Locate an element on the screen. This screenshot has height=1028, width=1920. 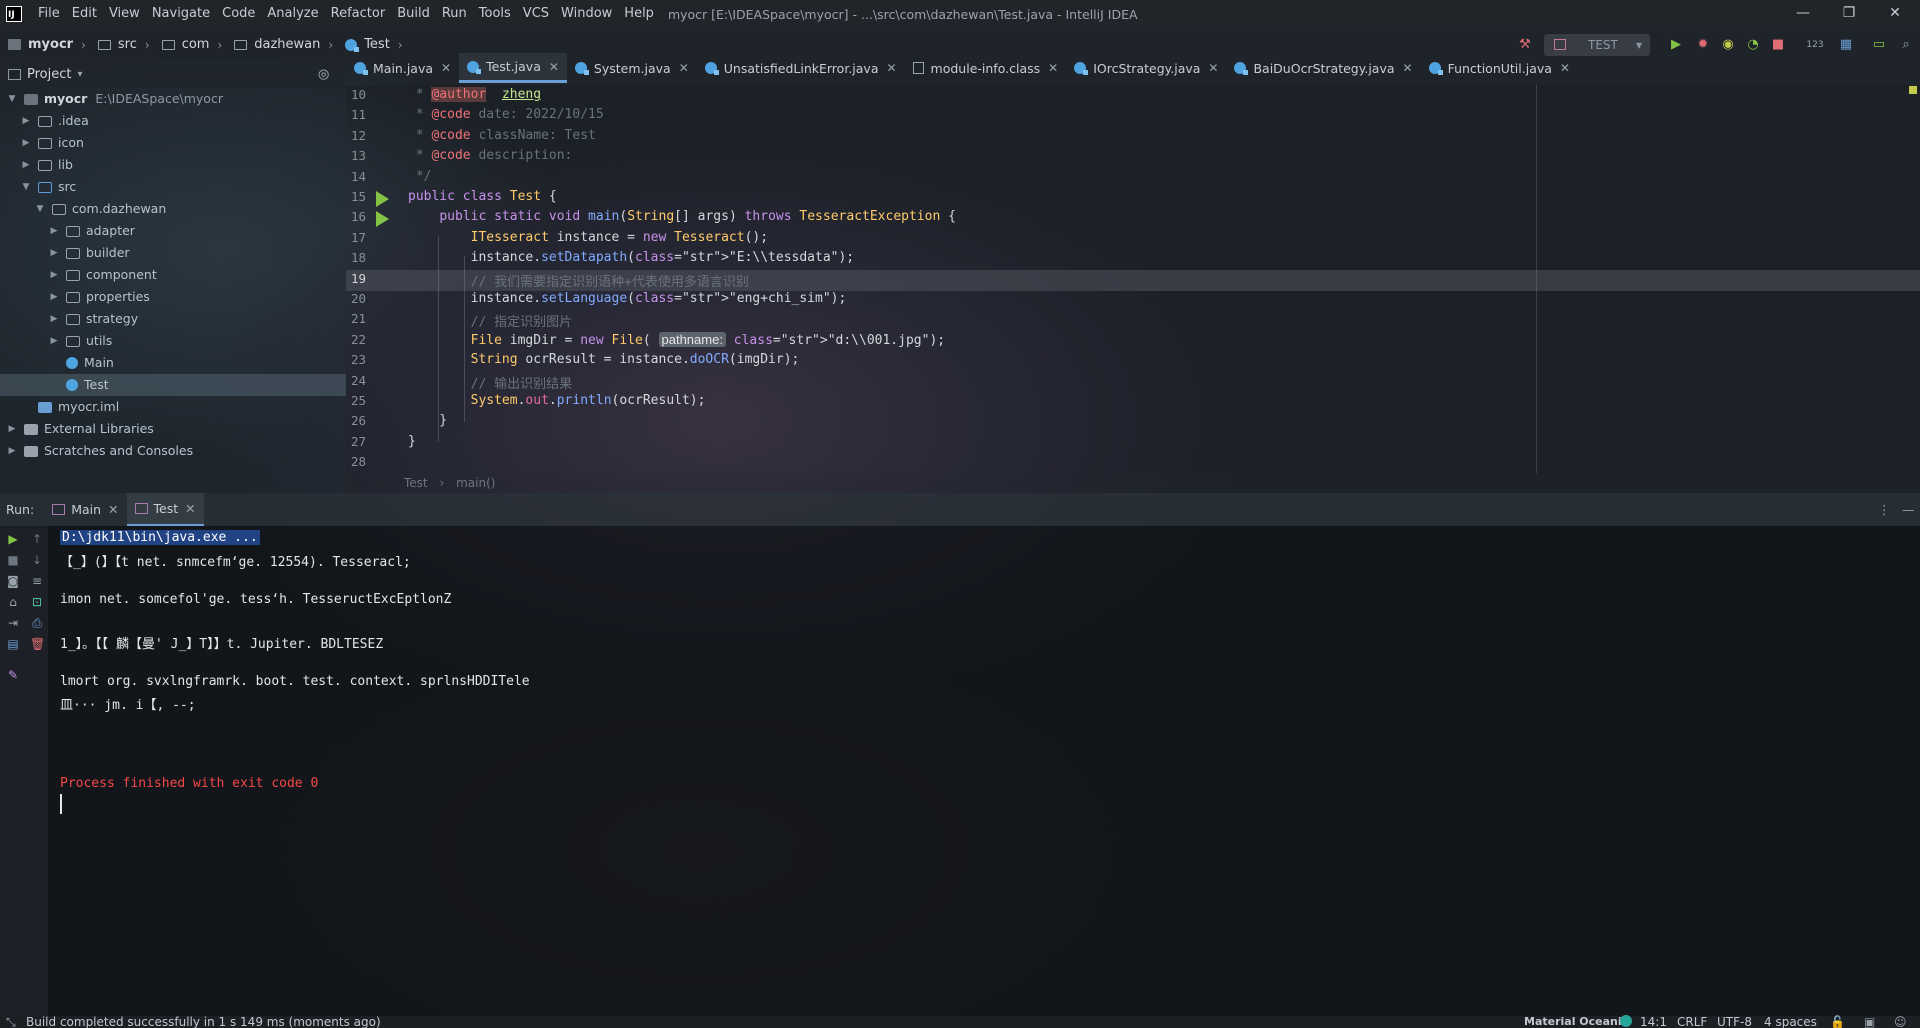
menu-run: Run is located at coordinates (454, 14).